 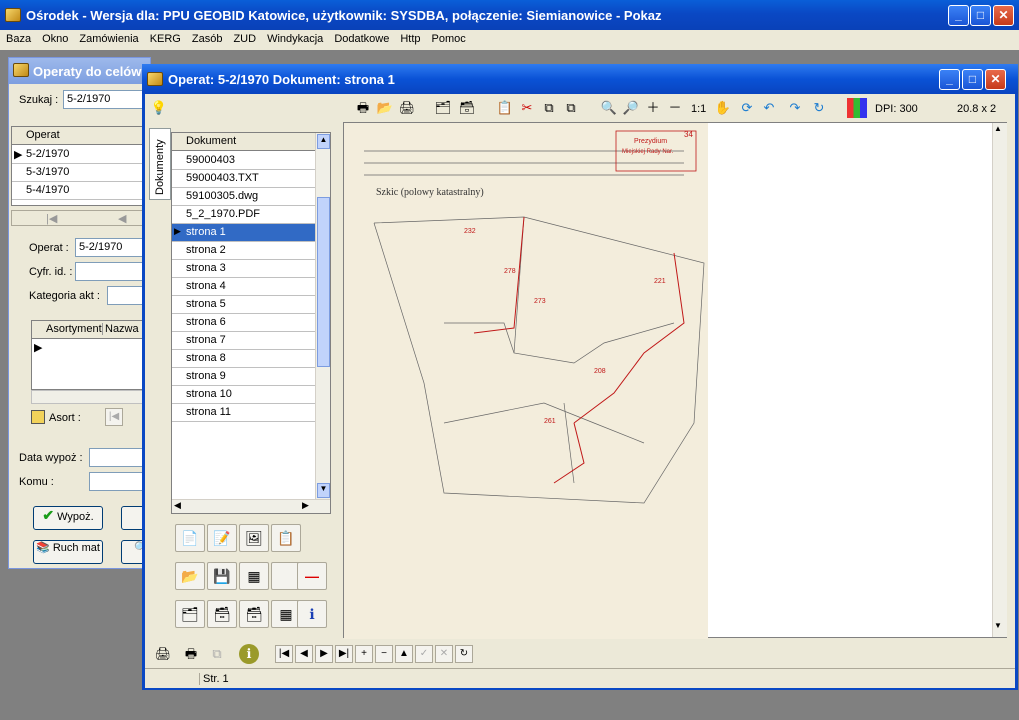 I want to click on open-icon: 📂, so click(x=385, y=108).